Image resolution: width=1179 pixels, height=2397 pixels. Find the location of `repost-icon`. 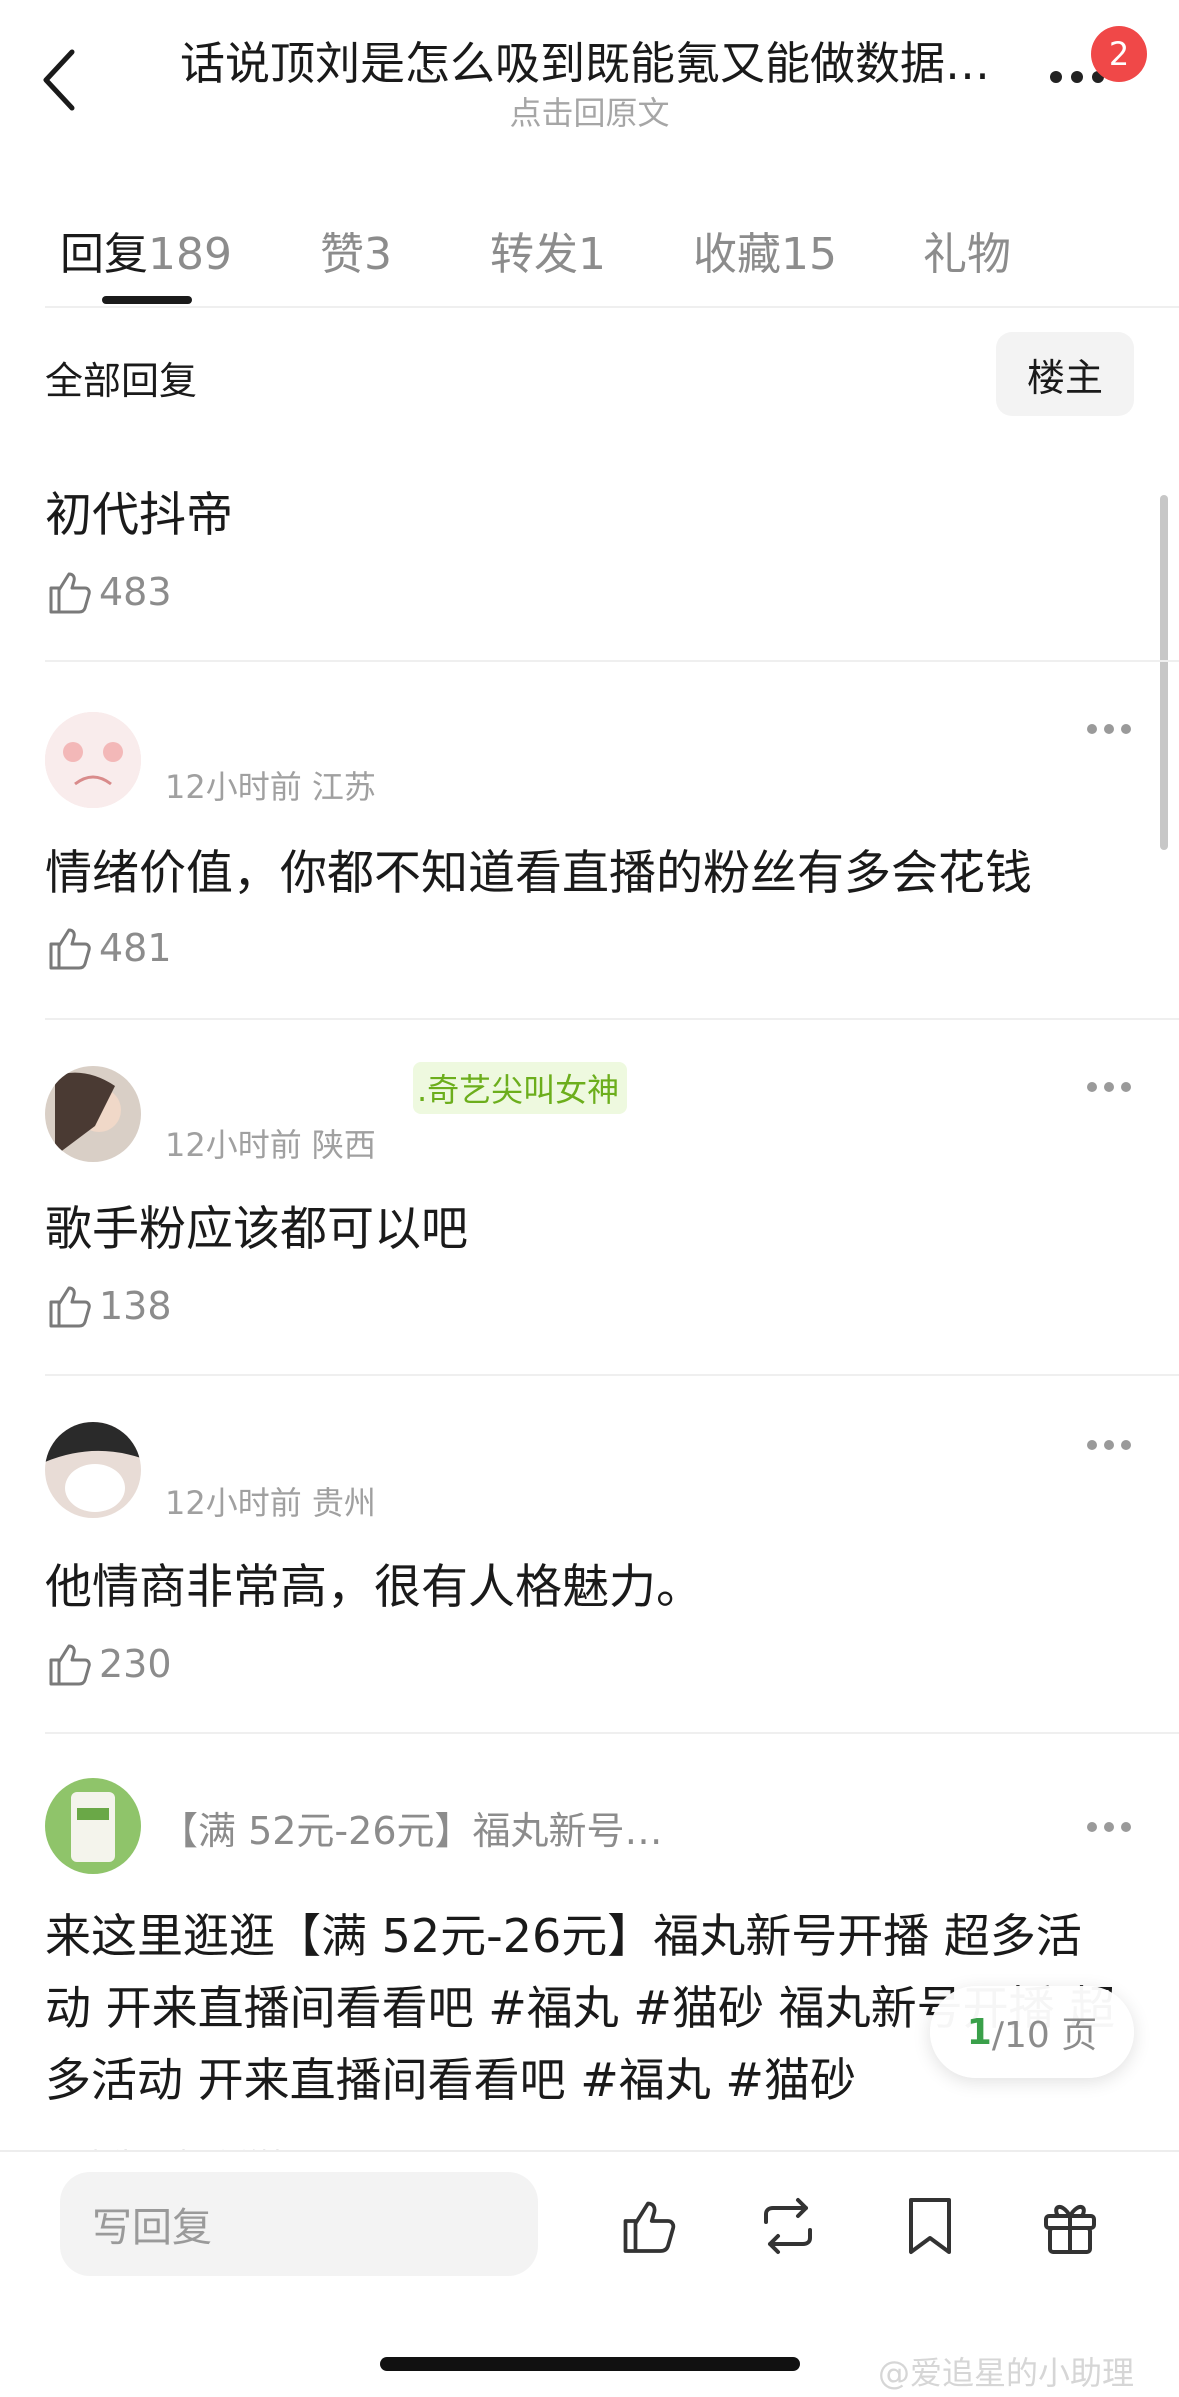

repost-icon is located at coordinates (788, 2226).